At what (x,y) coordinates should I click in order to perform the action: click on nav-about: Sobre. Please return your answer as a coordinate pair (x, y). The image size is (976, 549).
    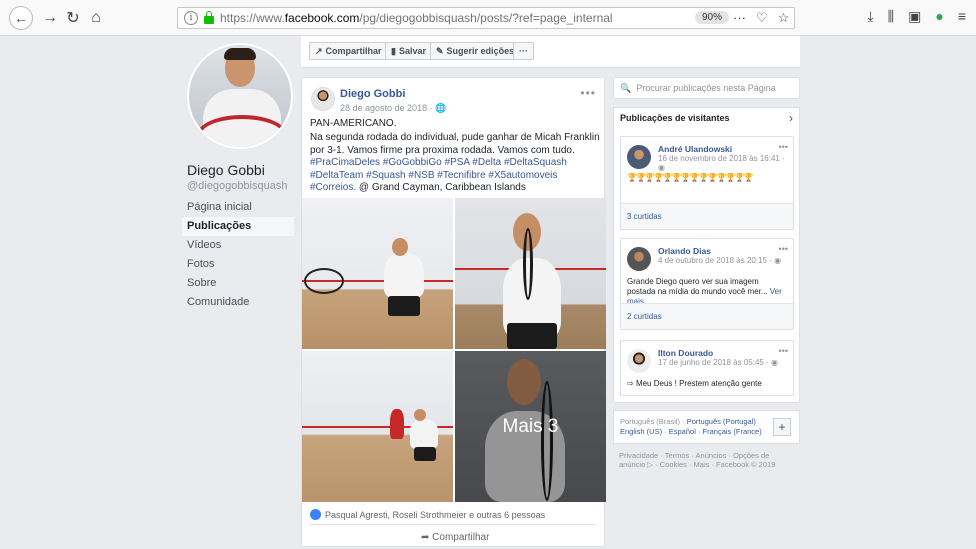
    Looking at the image, I should click on (238, 283).